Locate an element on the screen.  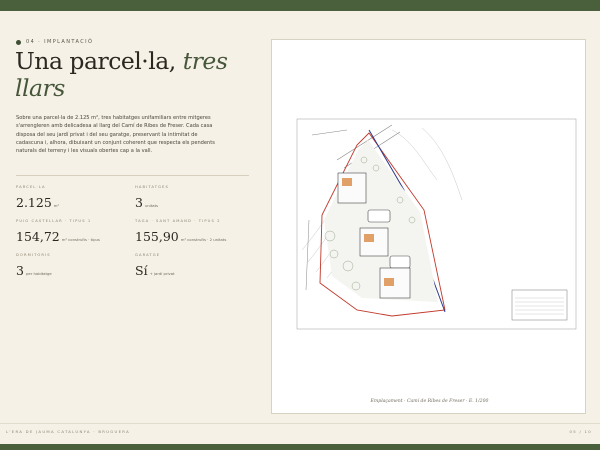
stat-homes: HABITATGES 3 unitats is located at coordinates (152, 198).